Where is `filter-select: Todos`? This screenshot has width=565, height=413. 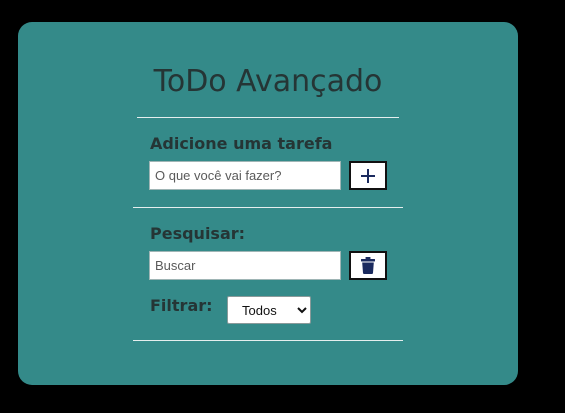 filter-select: Todos is located at coordinates (269, 310).